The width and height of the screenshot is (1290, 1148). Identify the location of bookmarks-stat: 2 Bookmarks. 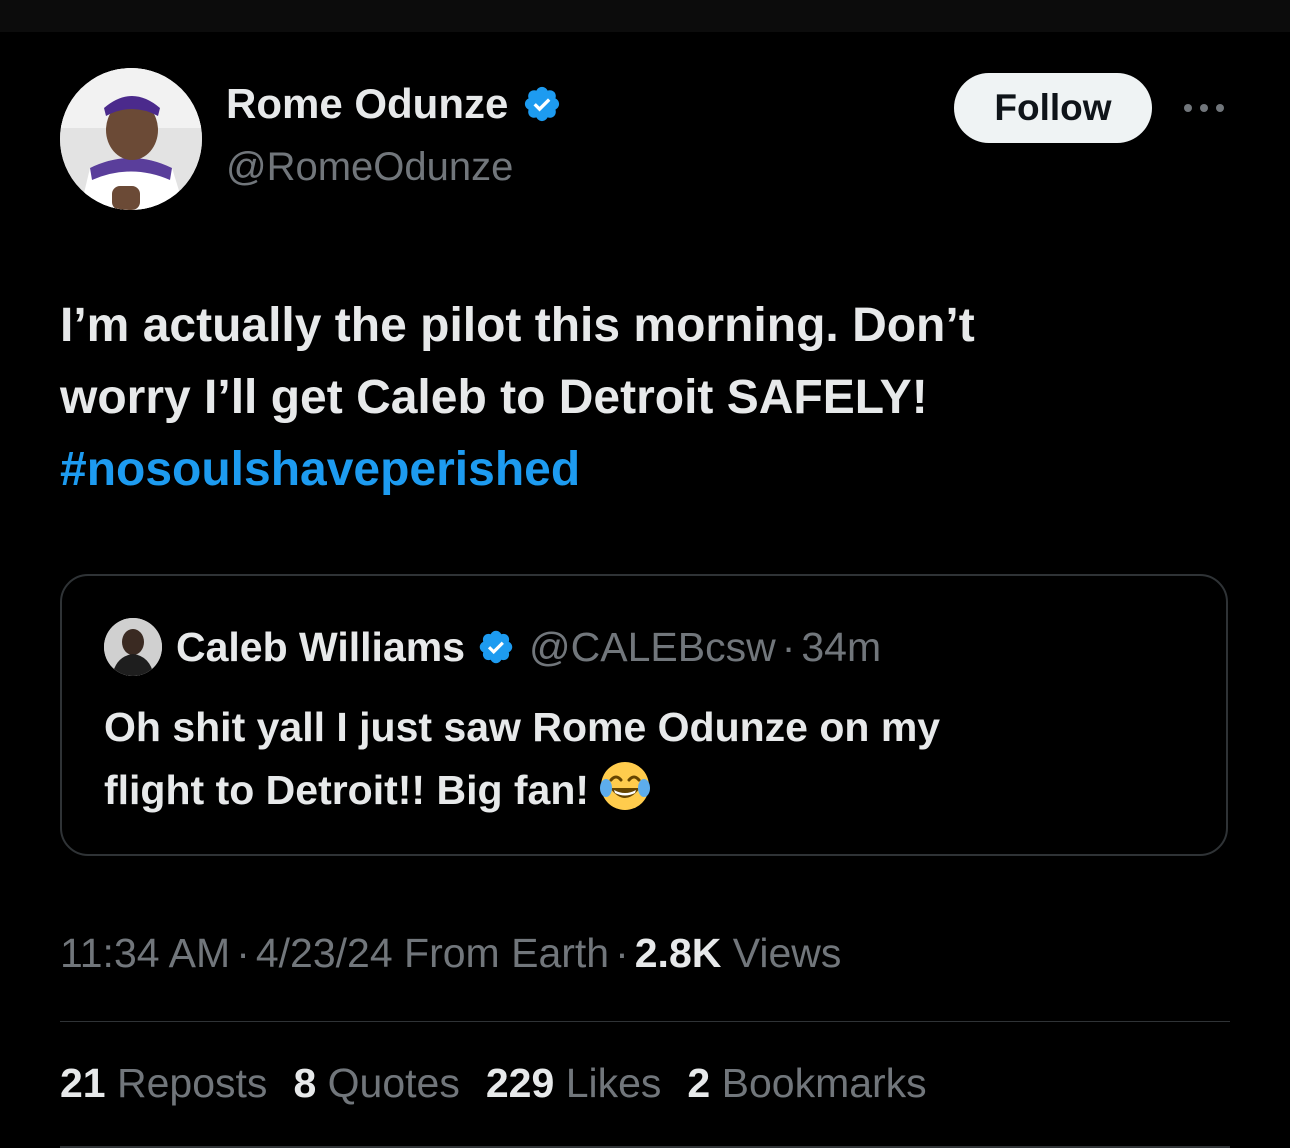
(806, 1083).